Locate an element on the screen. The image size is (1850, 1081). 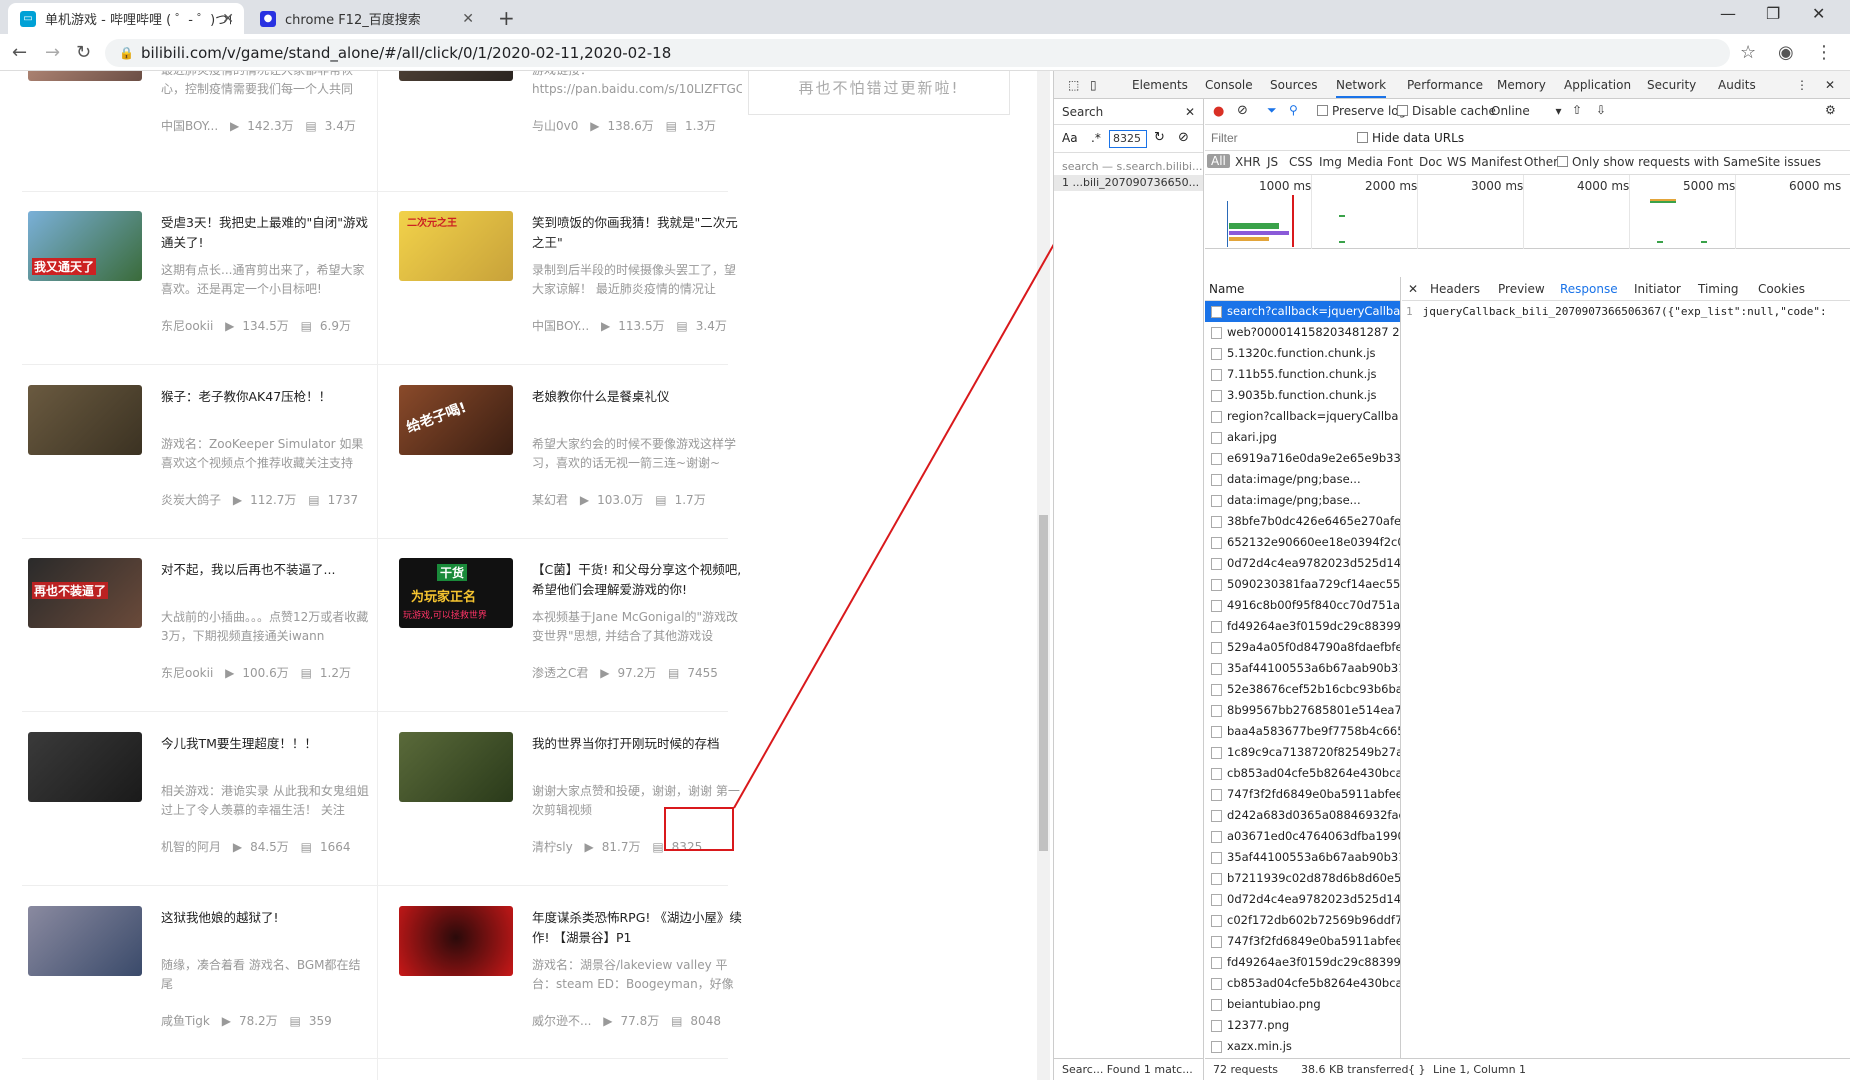
request-row: akari.jpg is located at coordinates (1302, 437).